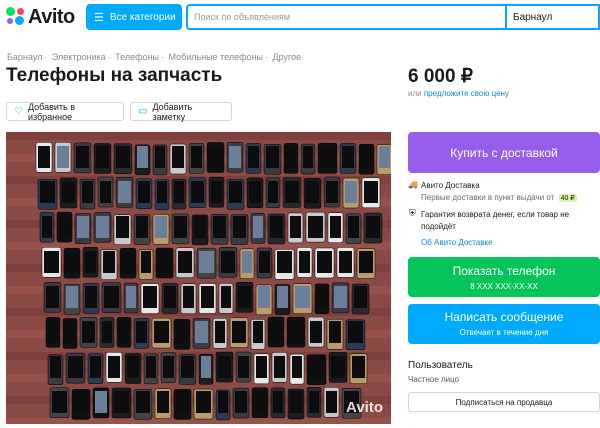 This screenshot has height=428, width=600. What do you see at coordinates (287, 57) in the screenshot?
I see `breadcrumb-item: Другое` at bounding box center [287, 57].